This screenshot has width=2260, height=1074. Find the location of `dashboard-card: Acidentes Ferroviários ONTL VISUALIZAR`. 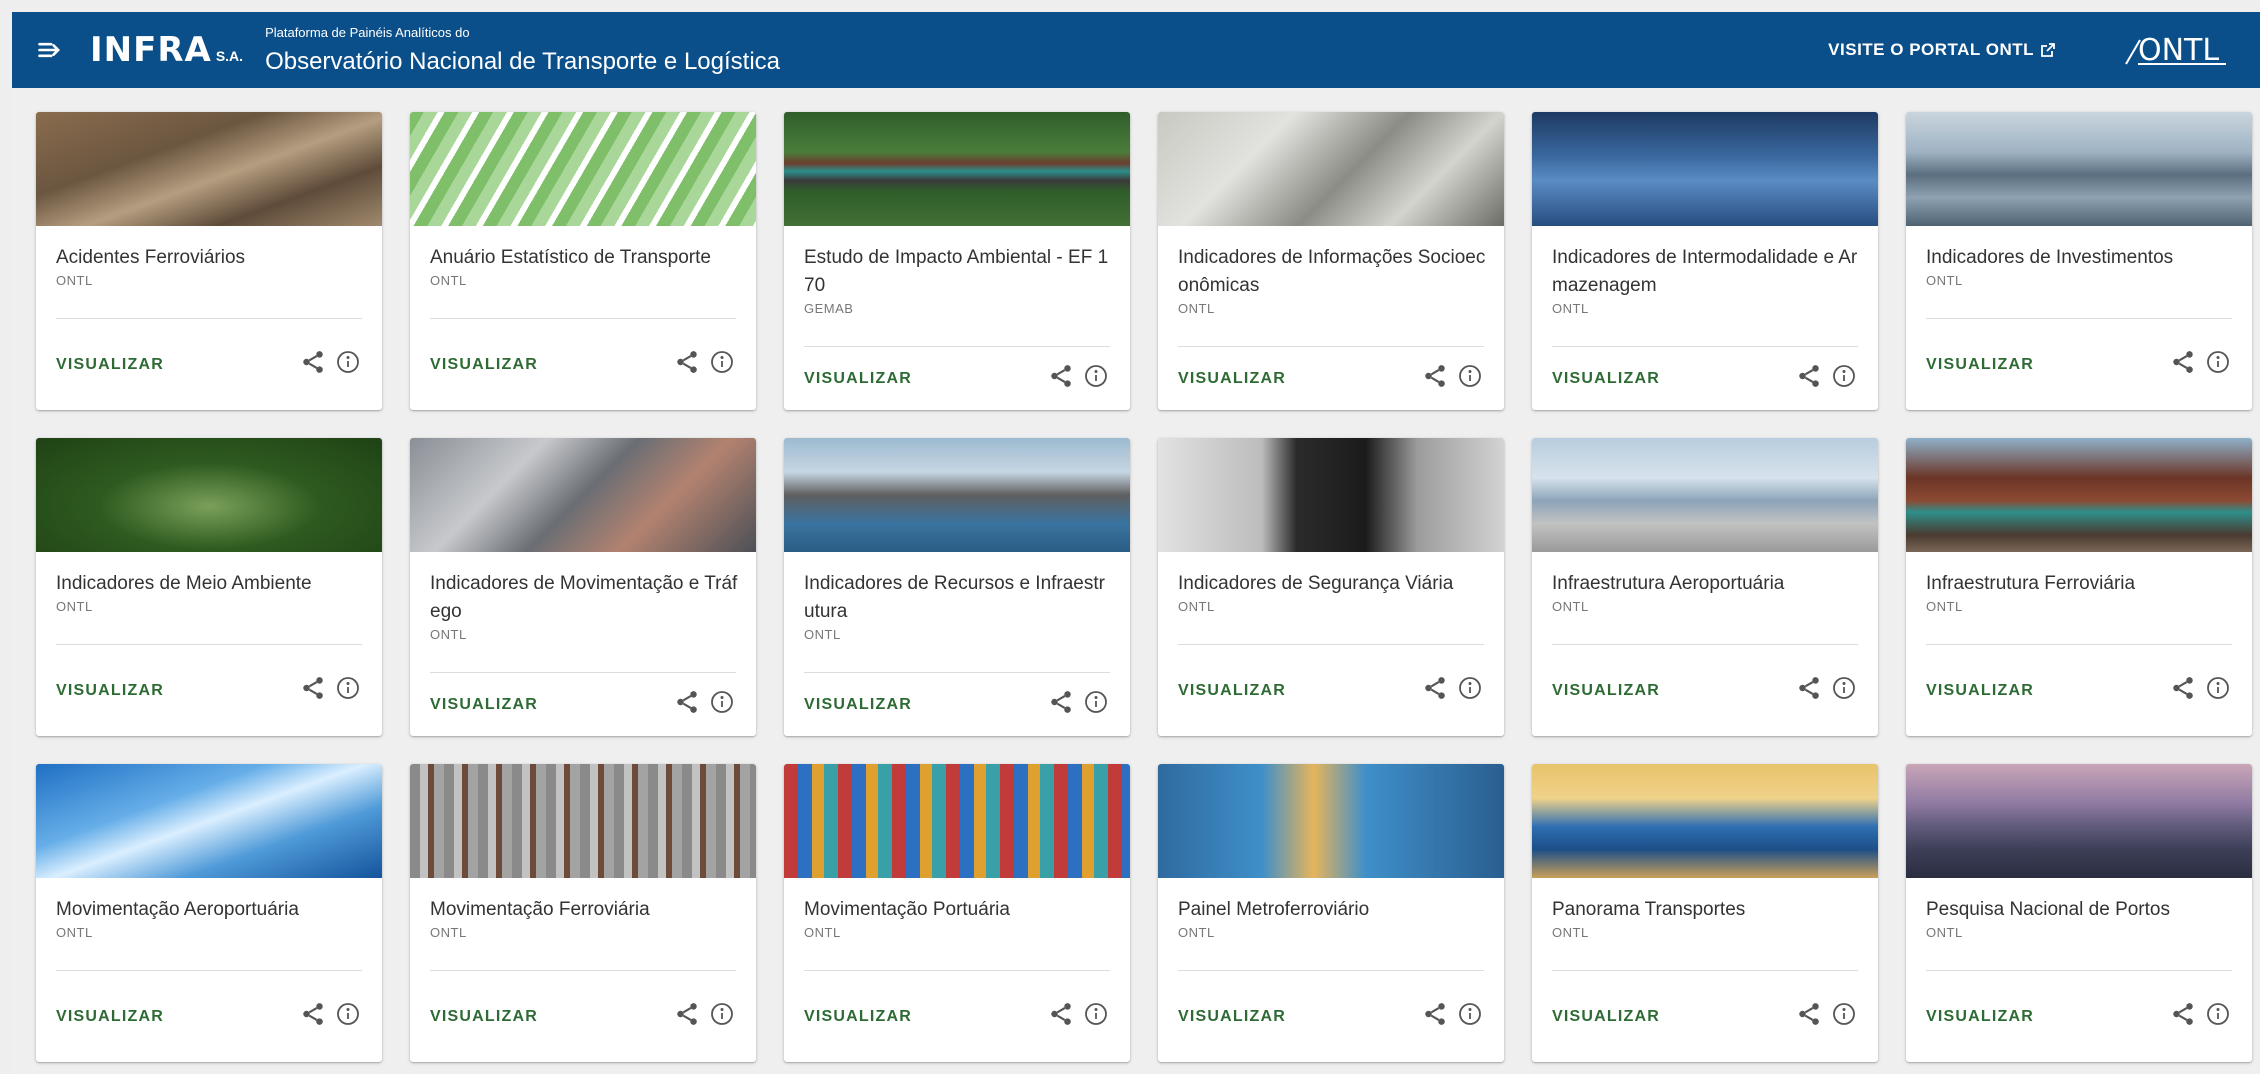

dashboard-card: Acidentes Ferroviários ONTL VISUALIZAR is located at coordinates (209, 261).